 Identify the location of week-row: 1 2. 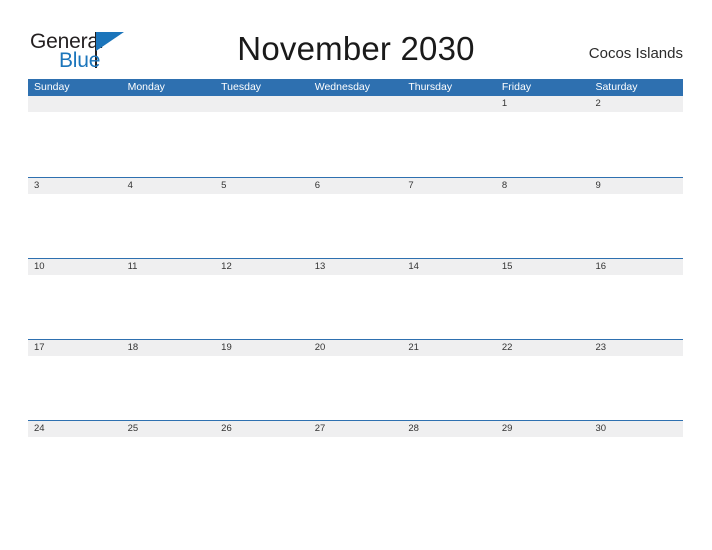
(355, 136).